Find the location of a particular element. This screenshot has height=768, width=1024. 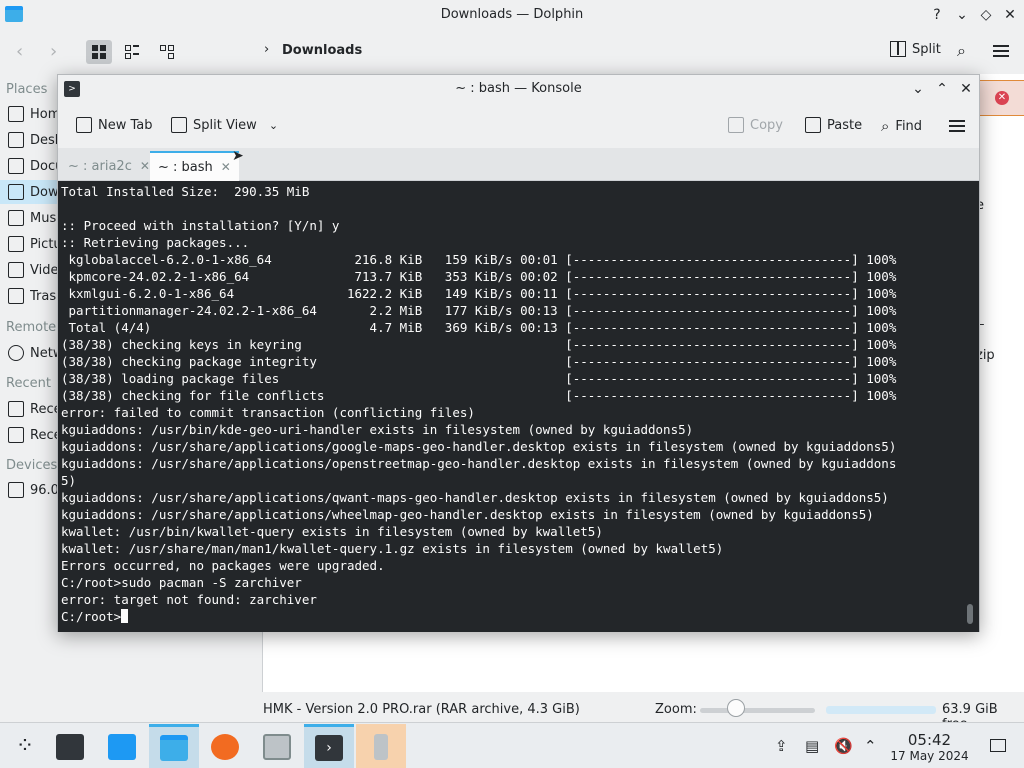

place-item-documents: Documents is located at coordinates (30, 166).